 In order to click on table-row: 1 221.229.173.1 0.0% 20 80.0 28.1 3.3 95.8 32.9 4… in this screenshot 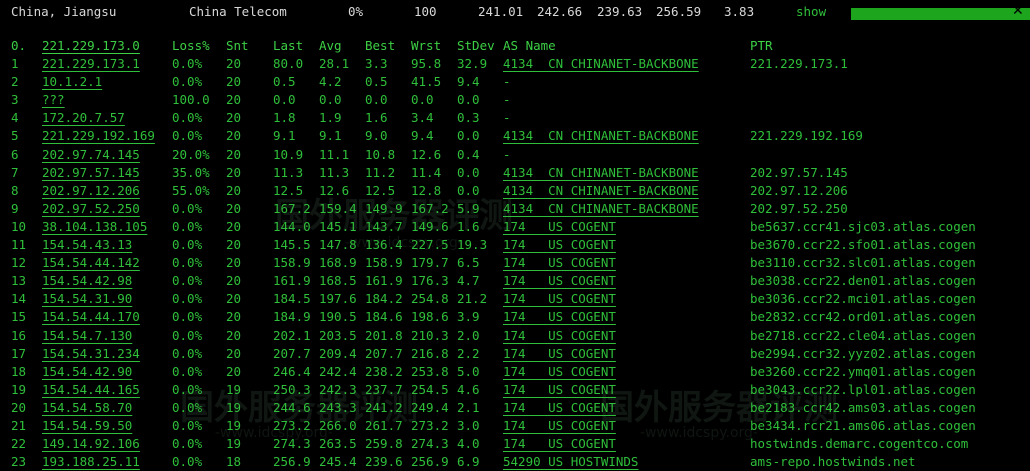, I will do `click(429, 64)`.